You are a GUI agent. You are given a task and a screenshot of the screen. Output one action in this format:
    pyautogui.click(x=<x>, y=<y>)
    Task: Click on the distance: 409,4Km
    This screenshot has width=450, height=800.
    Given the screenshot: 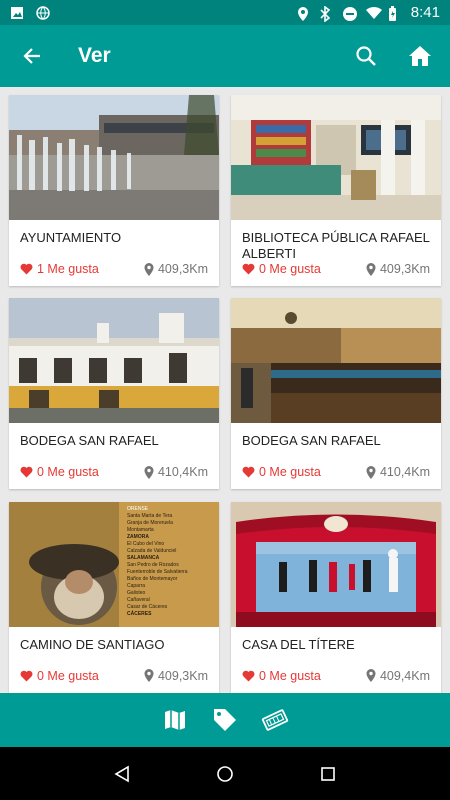 What is the action you would take?
    pyautogui.click(x=398, y=676)
    